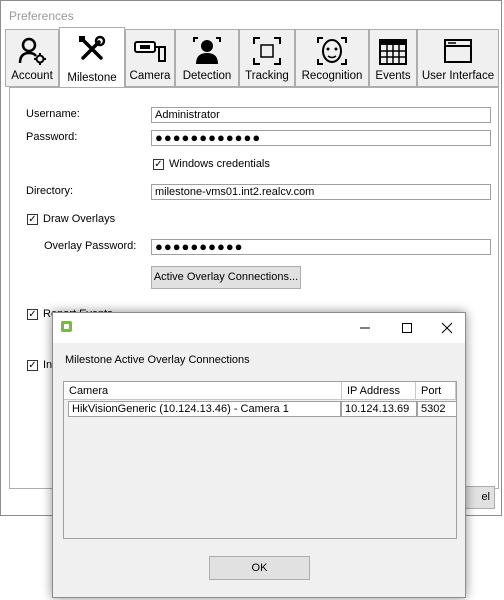  I want to click on windows-credentials-checkbox: ✓, so click(158, 164).